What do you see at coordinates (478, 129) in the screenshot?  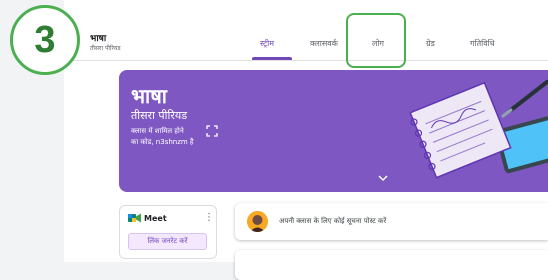 I see `notebook-illustration` at bounding box center [478, 129].